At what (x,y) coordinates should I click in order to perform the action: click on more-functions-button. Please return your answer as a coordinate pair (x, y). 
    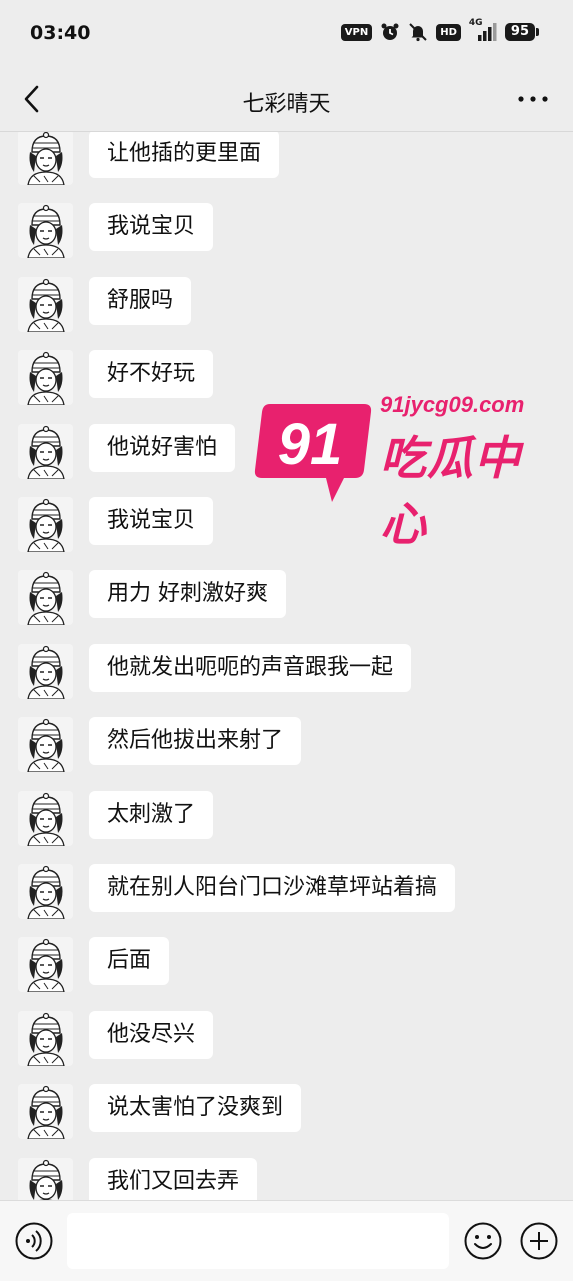
    Looking at the image, I should click on (539, 1241).